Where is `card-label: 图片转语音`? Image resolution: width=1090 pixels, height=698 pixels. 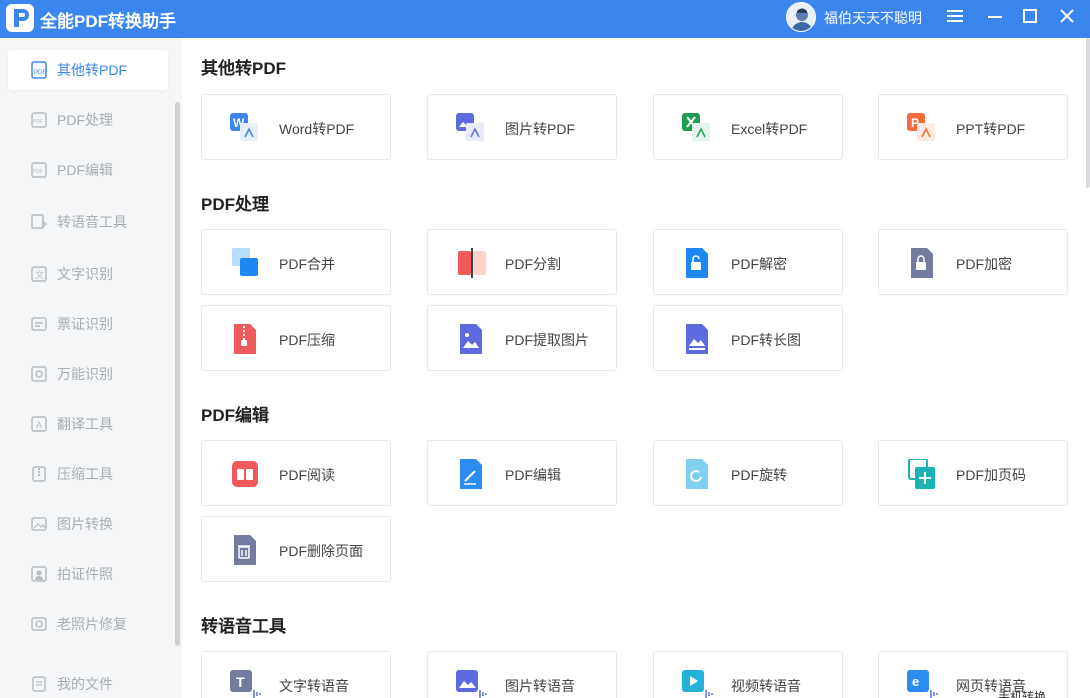 card-label: 图片转语音 is located at coordinates (540, 686).